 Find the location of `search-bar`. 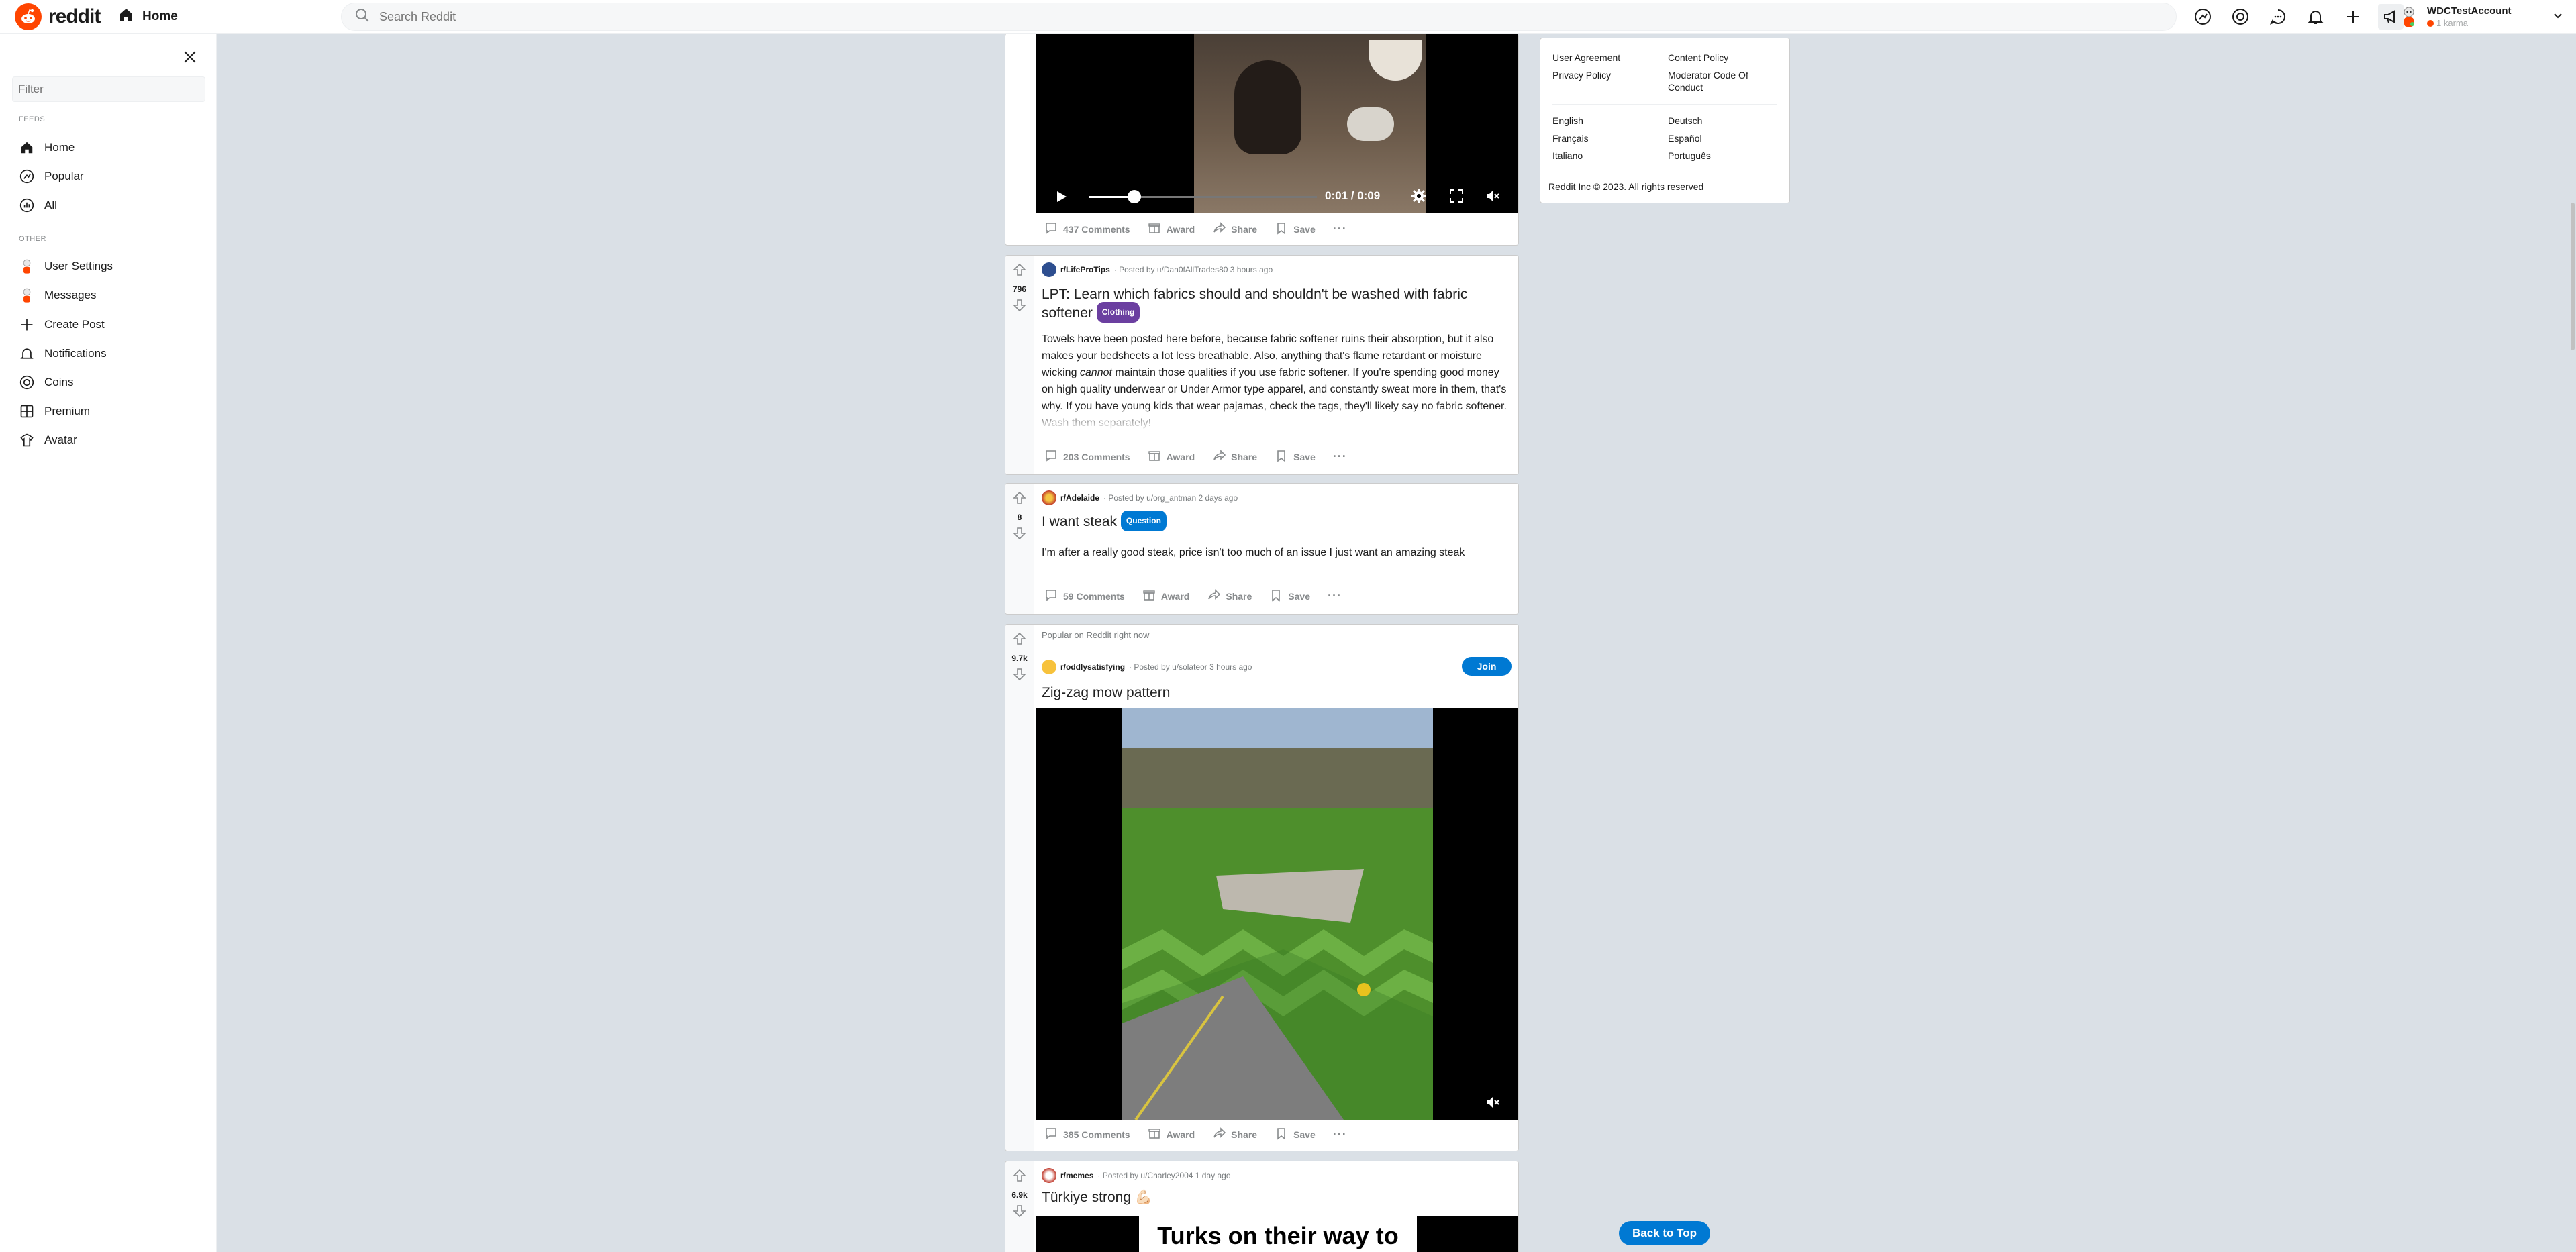

search-bar is located at coordinates (1259, 17).